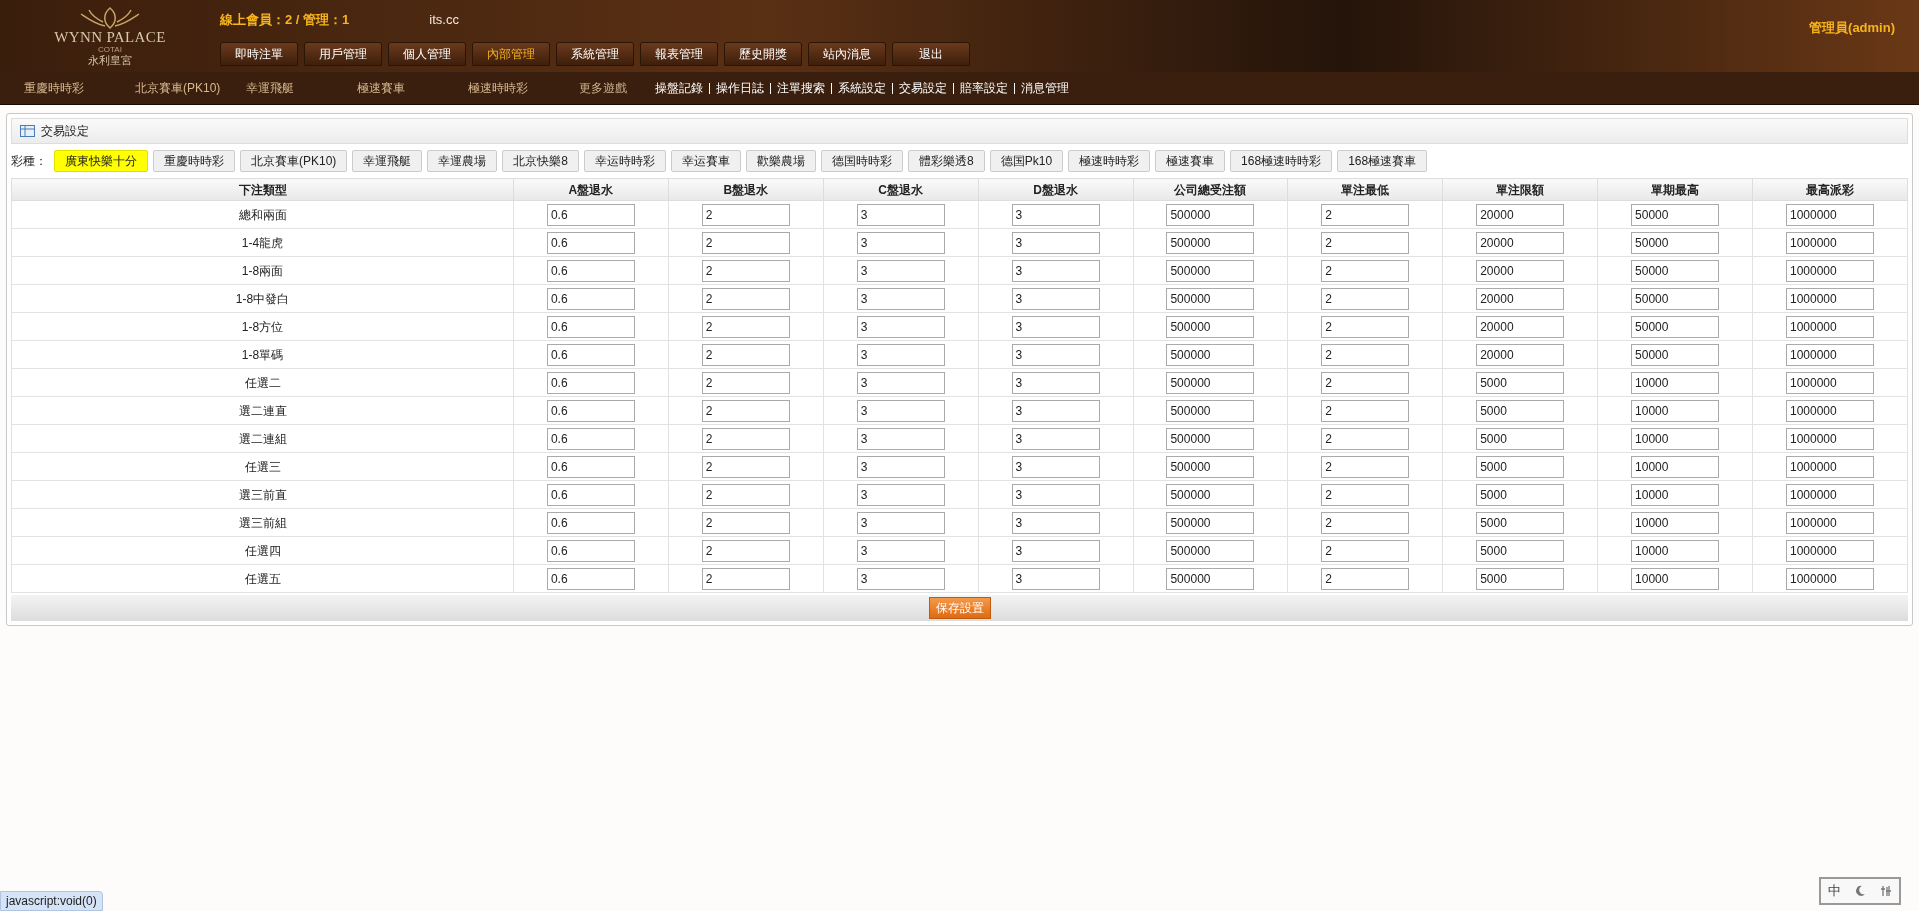  I want to click on menu-button: 內部管理, so click(511, 54).